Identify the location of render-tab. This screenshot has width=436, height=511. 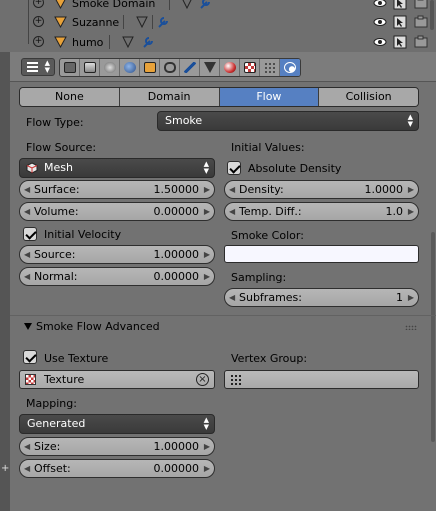
(70, 67).